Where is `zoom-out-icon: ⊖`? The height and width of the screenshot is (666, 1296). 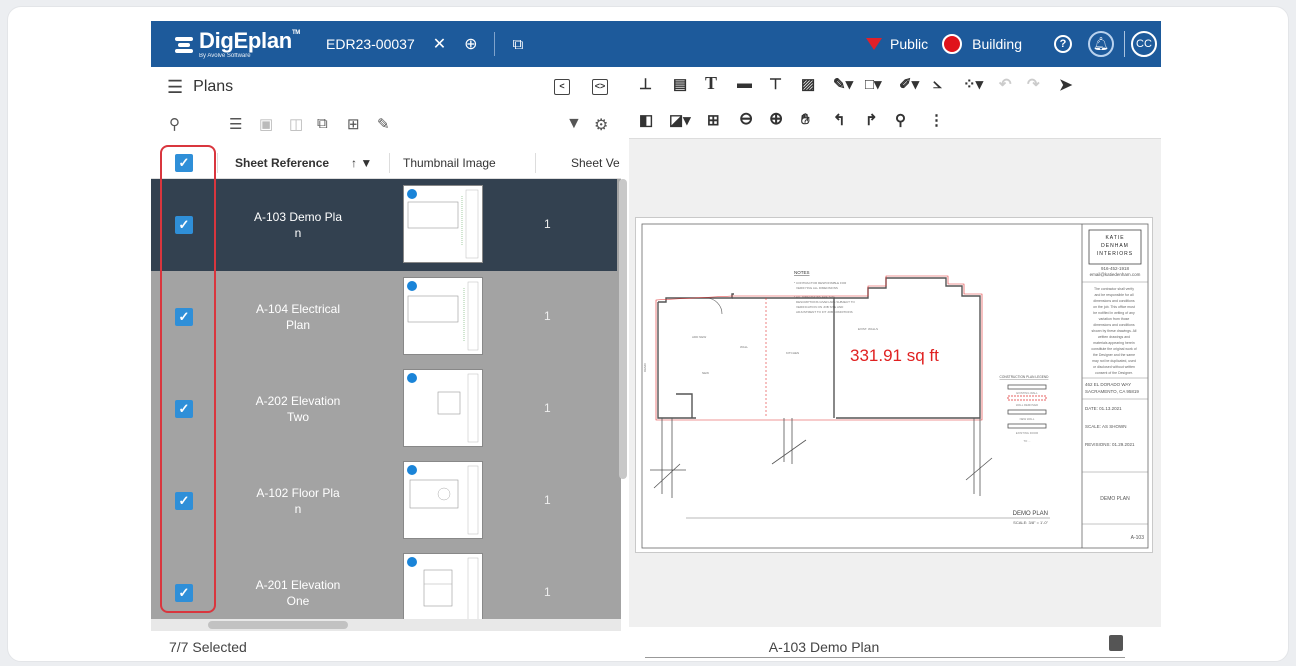
zoom-out-icon: ⊖ is located at coordinates (746, 119).